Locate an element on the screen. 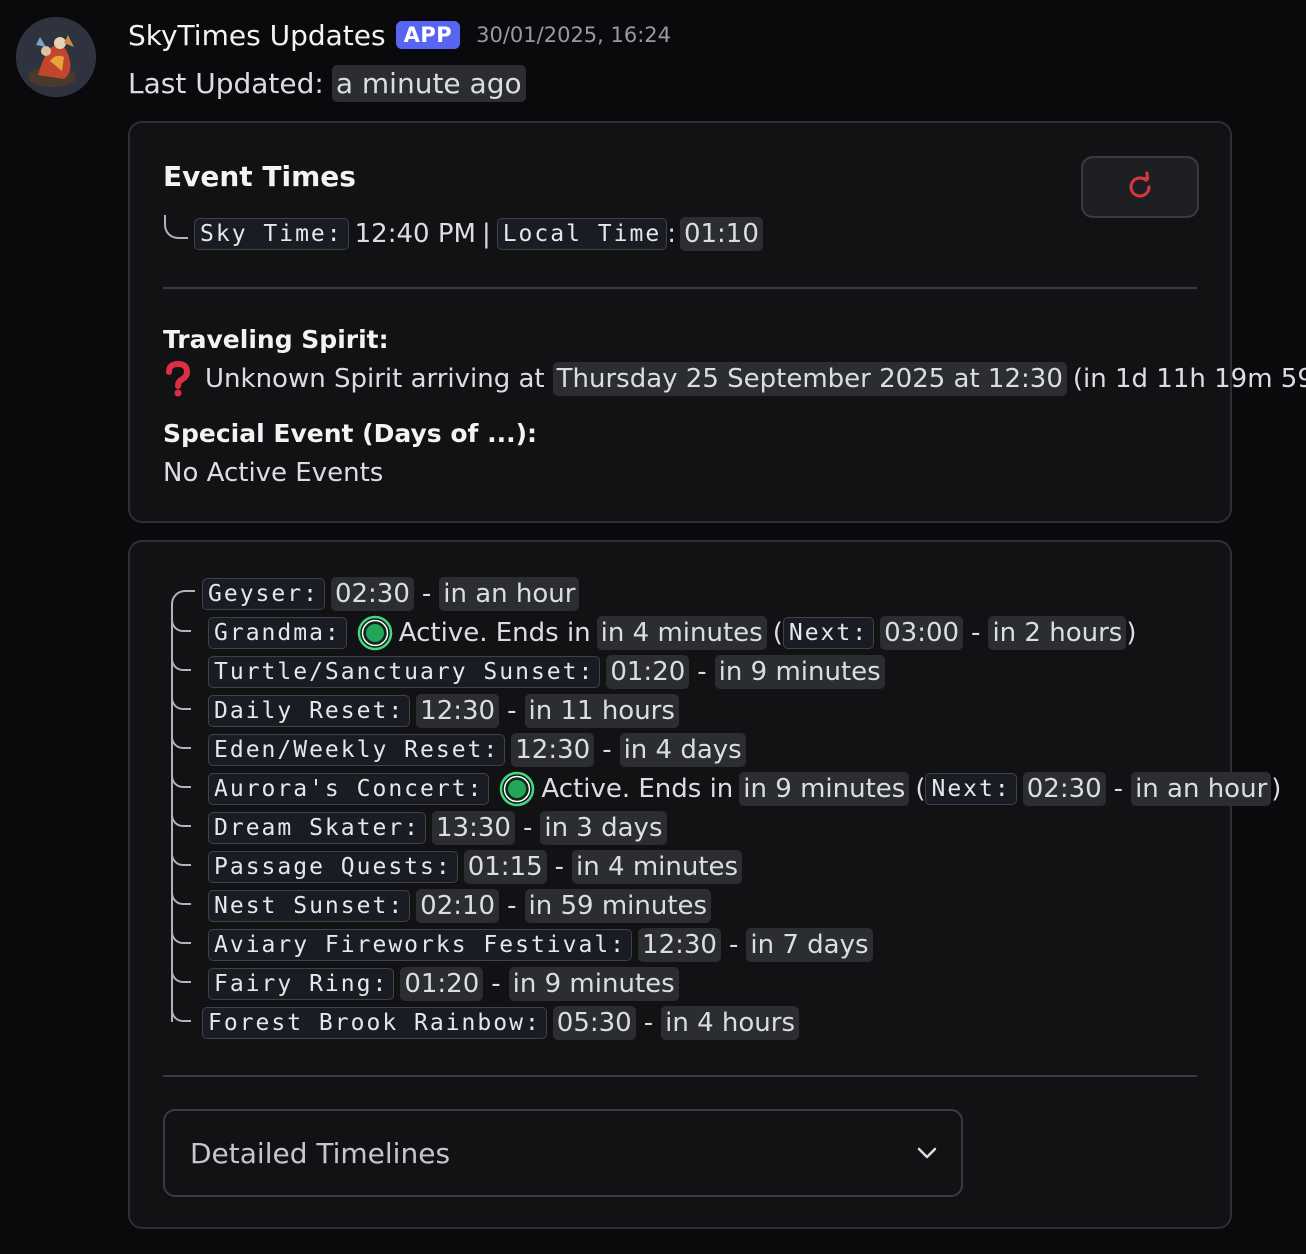 Image resolution: width=1306 pixels, height=1254 pixels. refresh-button is located at coordinates (1140, 187).